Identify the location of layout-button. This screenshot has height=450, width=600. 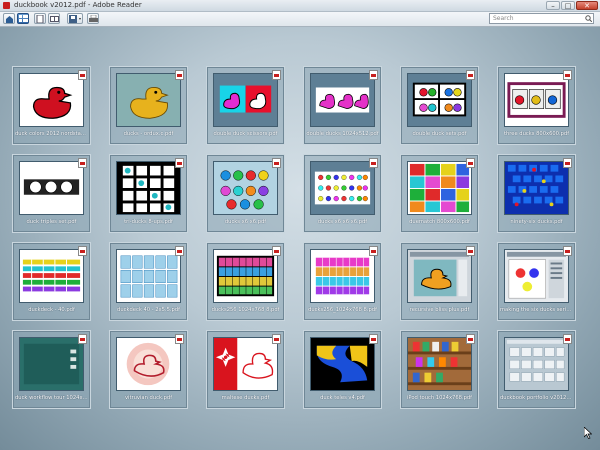
(23, 18).